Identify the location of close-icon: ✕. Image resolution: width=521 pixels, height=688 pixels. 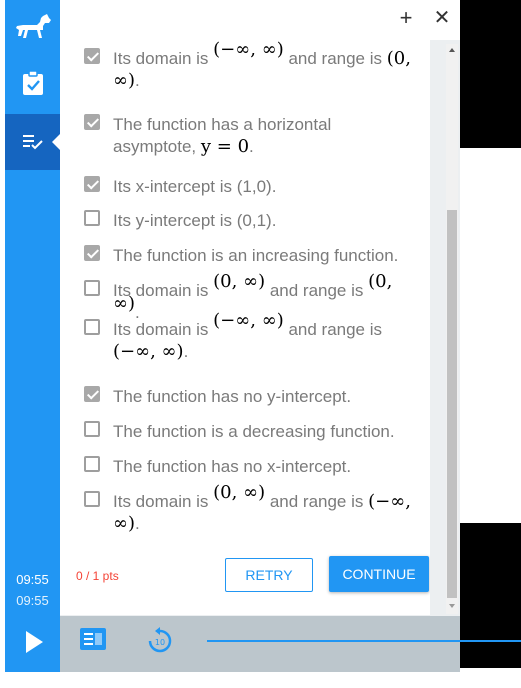
(442, 18).